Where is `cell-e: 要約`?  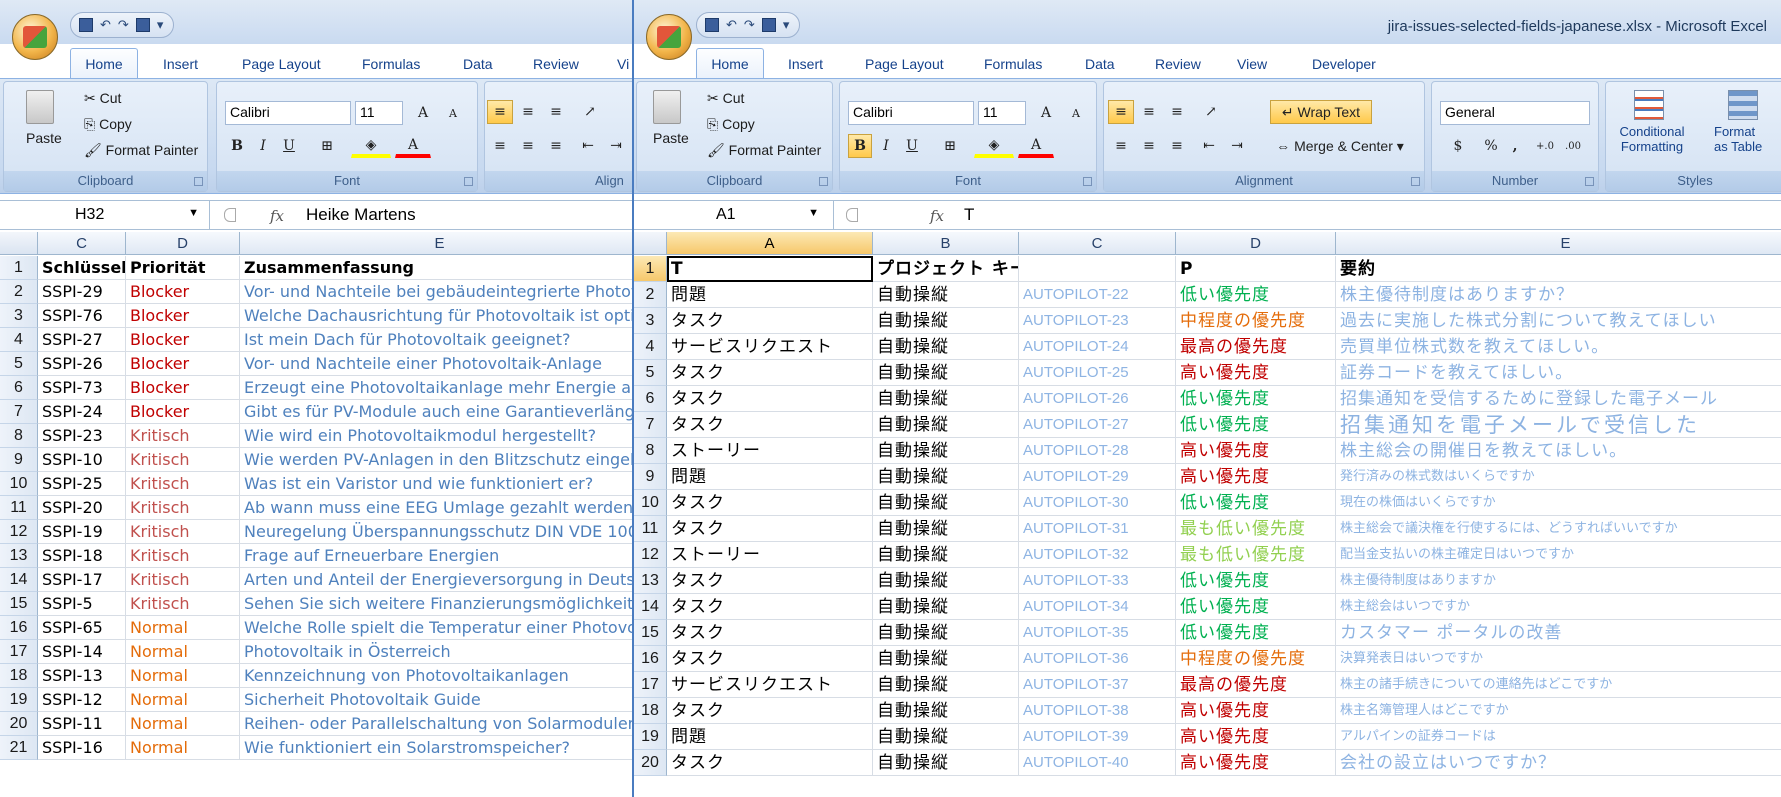
cell-e: 要約 is located at coordinates (1558, 269).